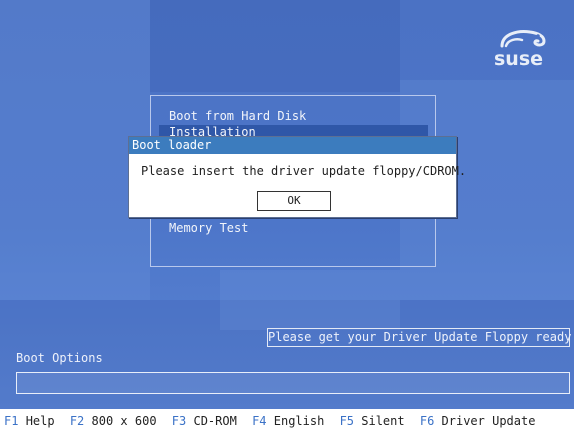 This screenshot has height=434, width=574. What do you see at coordinates (124, 421) in the screenshot?
I see `fkey-label: 800 x 600` at bounding box center [124, 421].